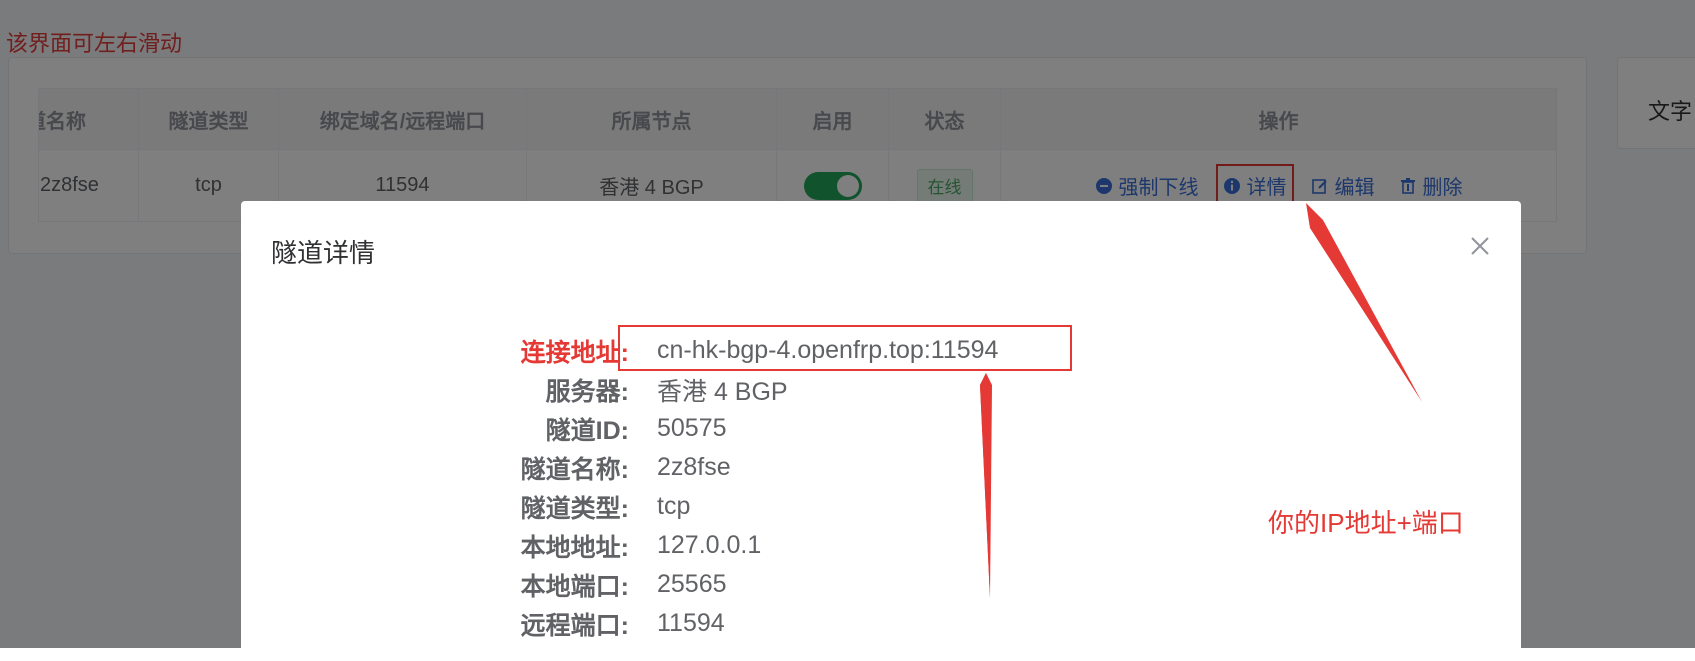 Image resolution: width=1695 pixels, height=661 pixels. Describe the element at coordinates (1364, 302) in the screenshot. I see `arrow-to-details` at that location.